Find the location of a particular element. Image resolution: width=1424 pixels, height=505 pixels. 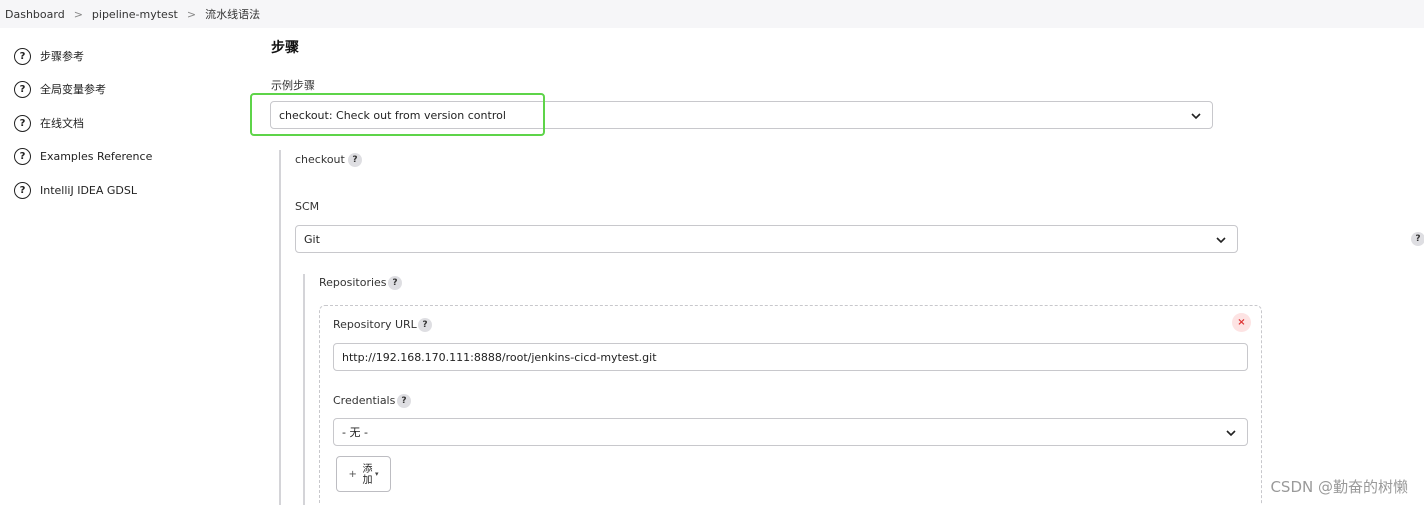

caret-down-icon: ▾ is located at coordinates (376, 474).